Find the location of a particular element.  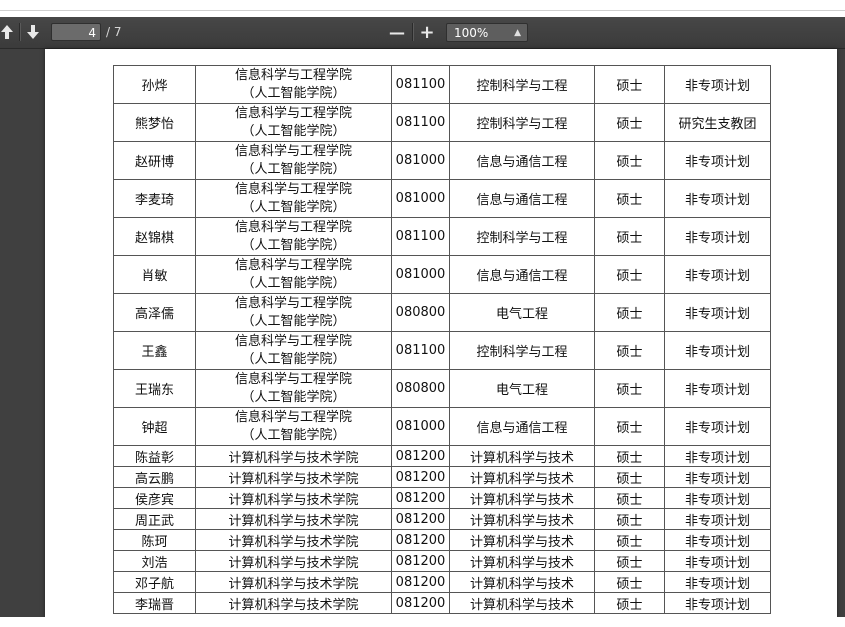

table-row: 李麦琦 信息科学与工程学院 （人工智能学院） 081000 信息与通信工程 硕士 非专项计划 is located at coordinates (442, 198).